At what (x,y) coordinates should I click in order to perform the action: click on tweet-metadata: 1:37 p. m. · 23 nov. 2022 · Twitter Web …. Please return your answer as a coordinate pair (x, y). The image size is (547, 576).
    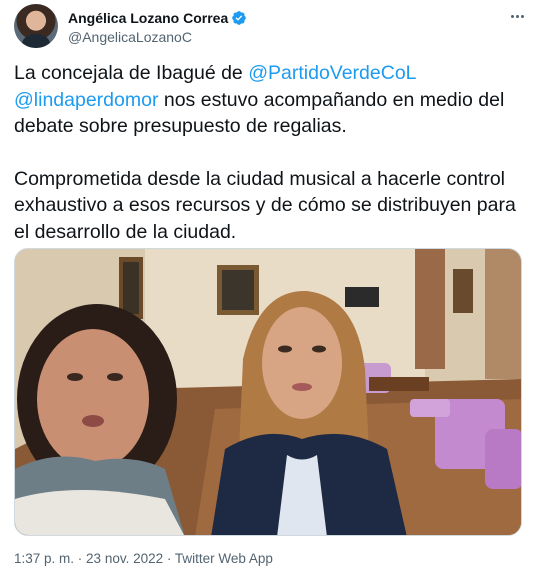
    Looking at the image, I should click on (143, 558).